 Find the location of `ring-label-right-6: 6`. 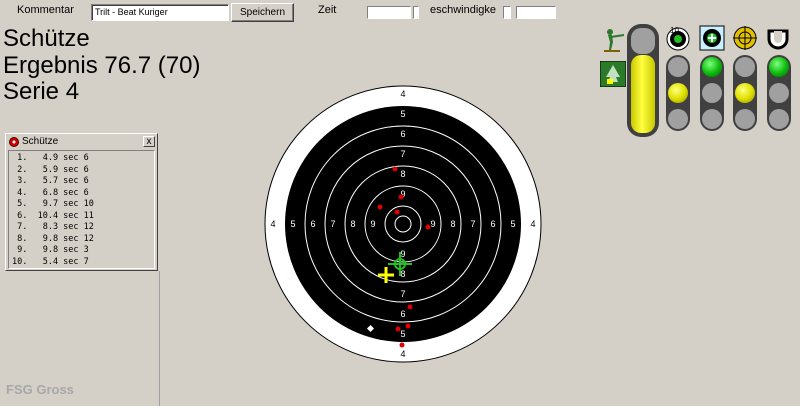

ring-label-right-6: 6 is located at coordinates (492, 224).